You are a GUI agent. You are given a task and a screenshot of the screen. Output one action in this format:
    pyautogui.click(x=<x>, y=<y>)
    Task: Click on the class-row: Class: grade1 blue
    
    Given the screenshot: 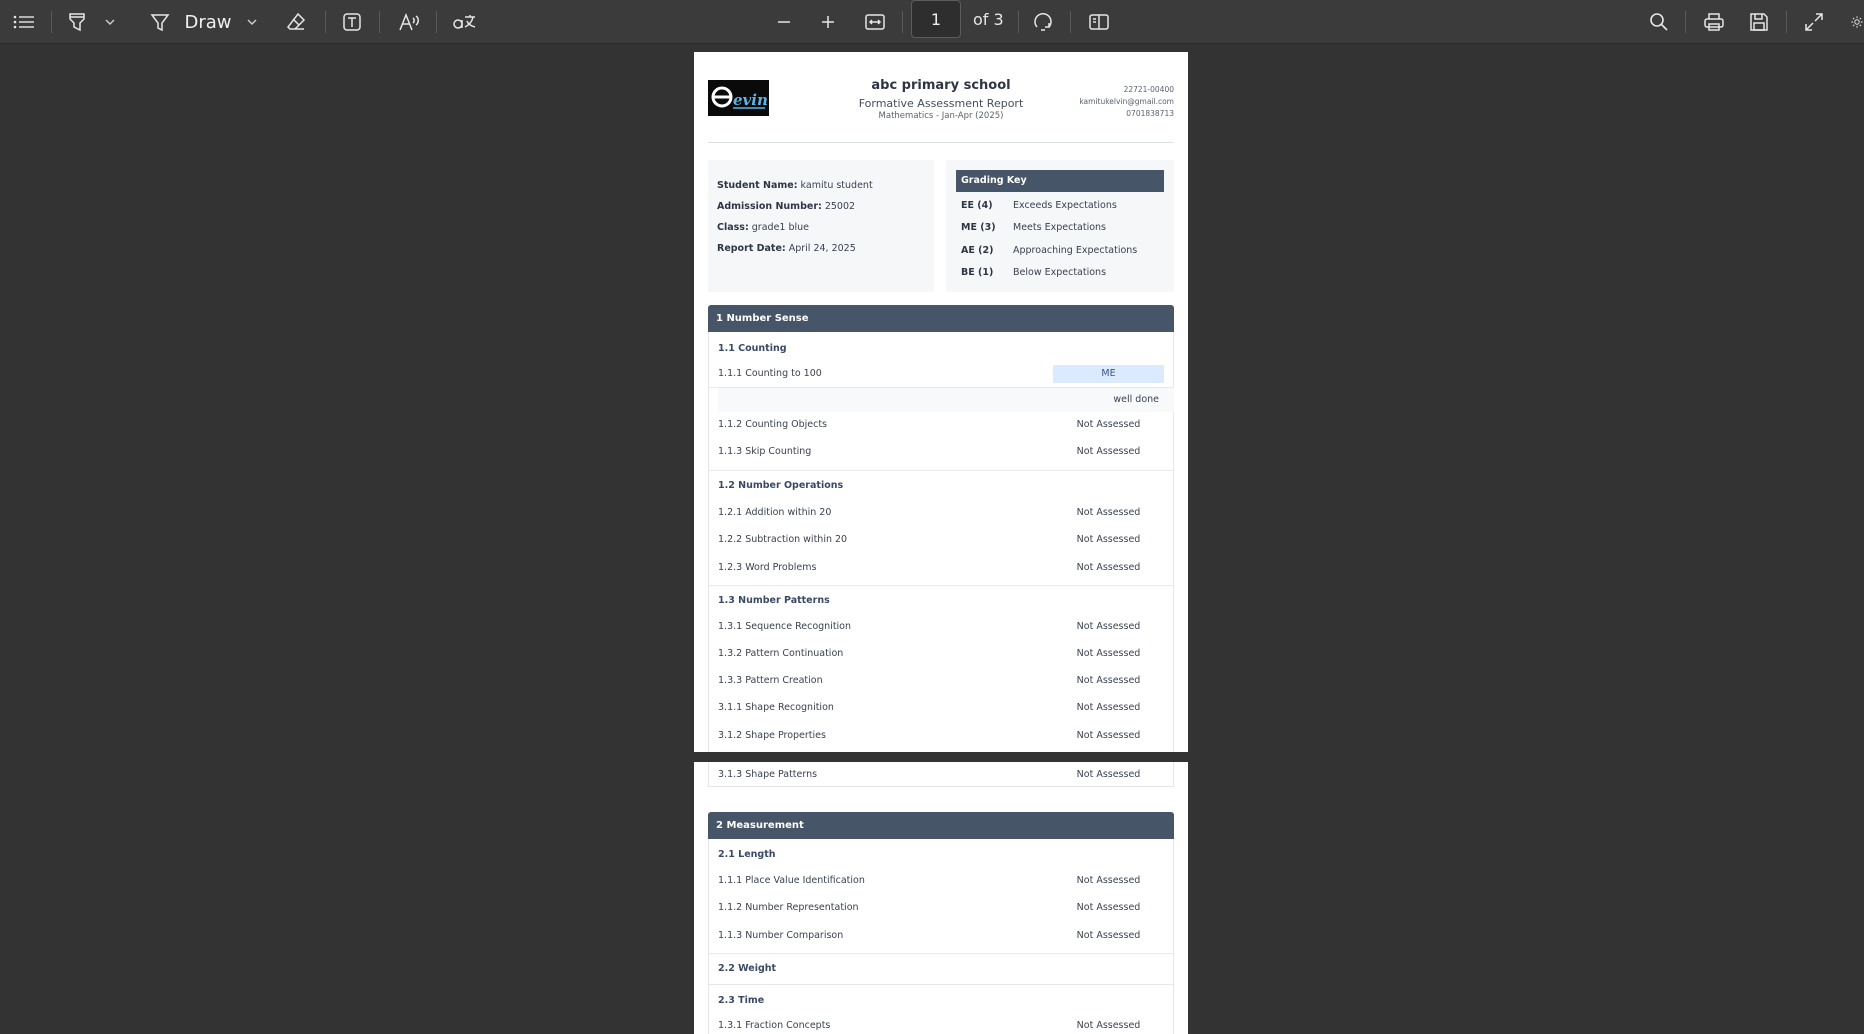 What is the action you would take?
    pyautogui.click(x=763, y=227)
    